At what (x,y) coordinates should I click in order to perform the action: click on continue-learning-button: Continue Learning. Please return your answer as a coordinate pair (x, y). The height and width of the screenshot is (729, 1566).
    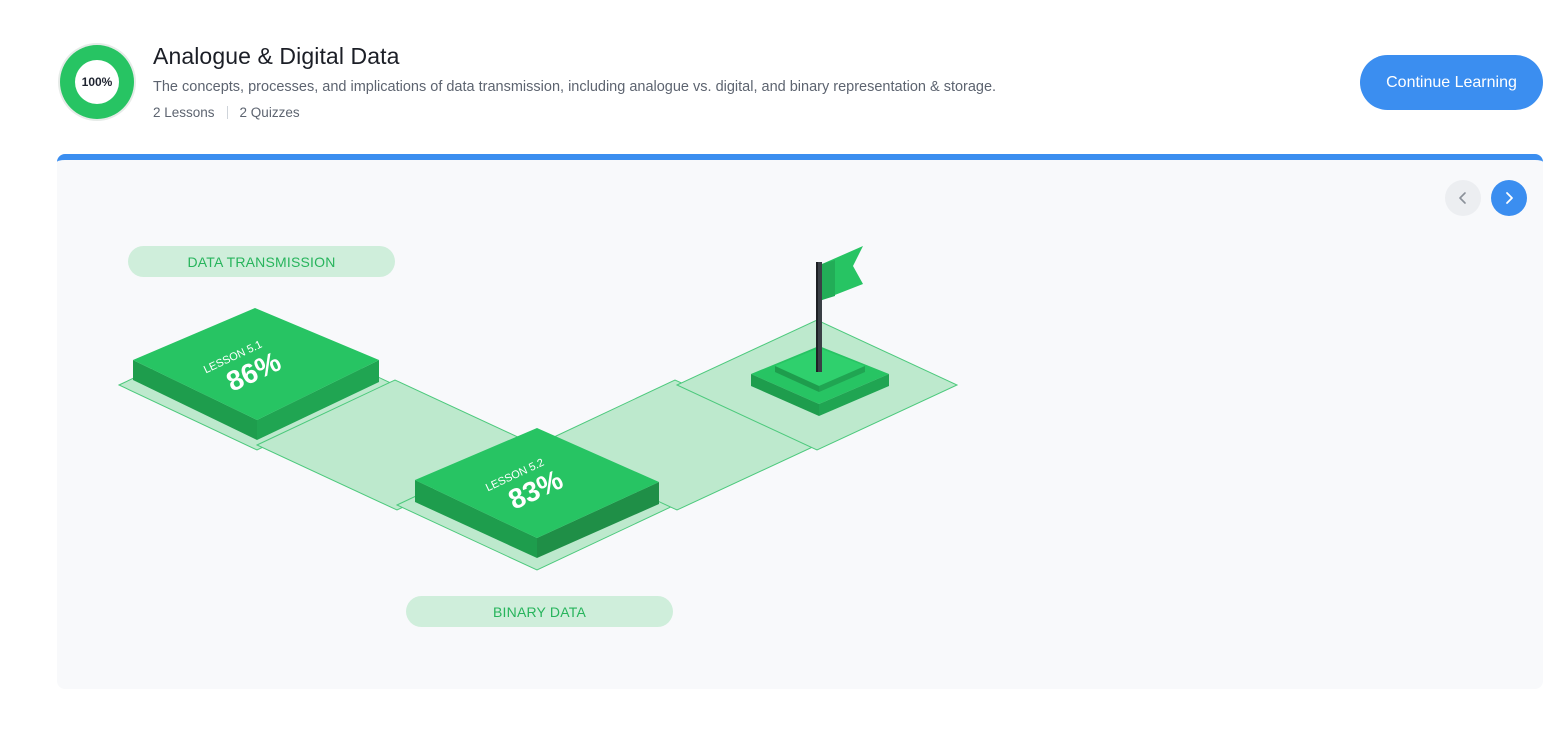
    Looking at the image, I should click on (1451, 82).